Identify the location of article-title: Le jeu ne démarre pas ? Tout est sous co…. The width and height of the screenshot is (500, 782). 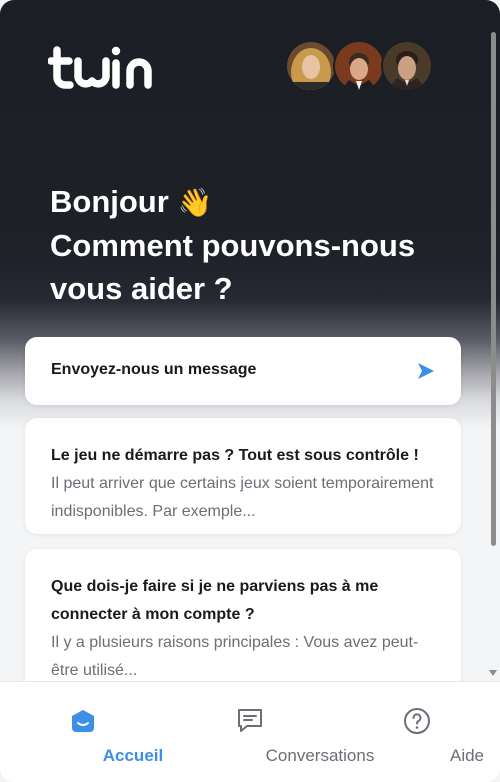
(235, 455).